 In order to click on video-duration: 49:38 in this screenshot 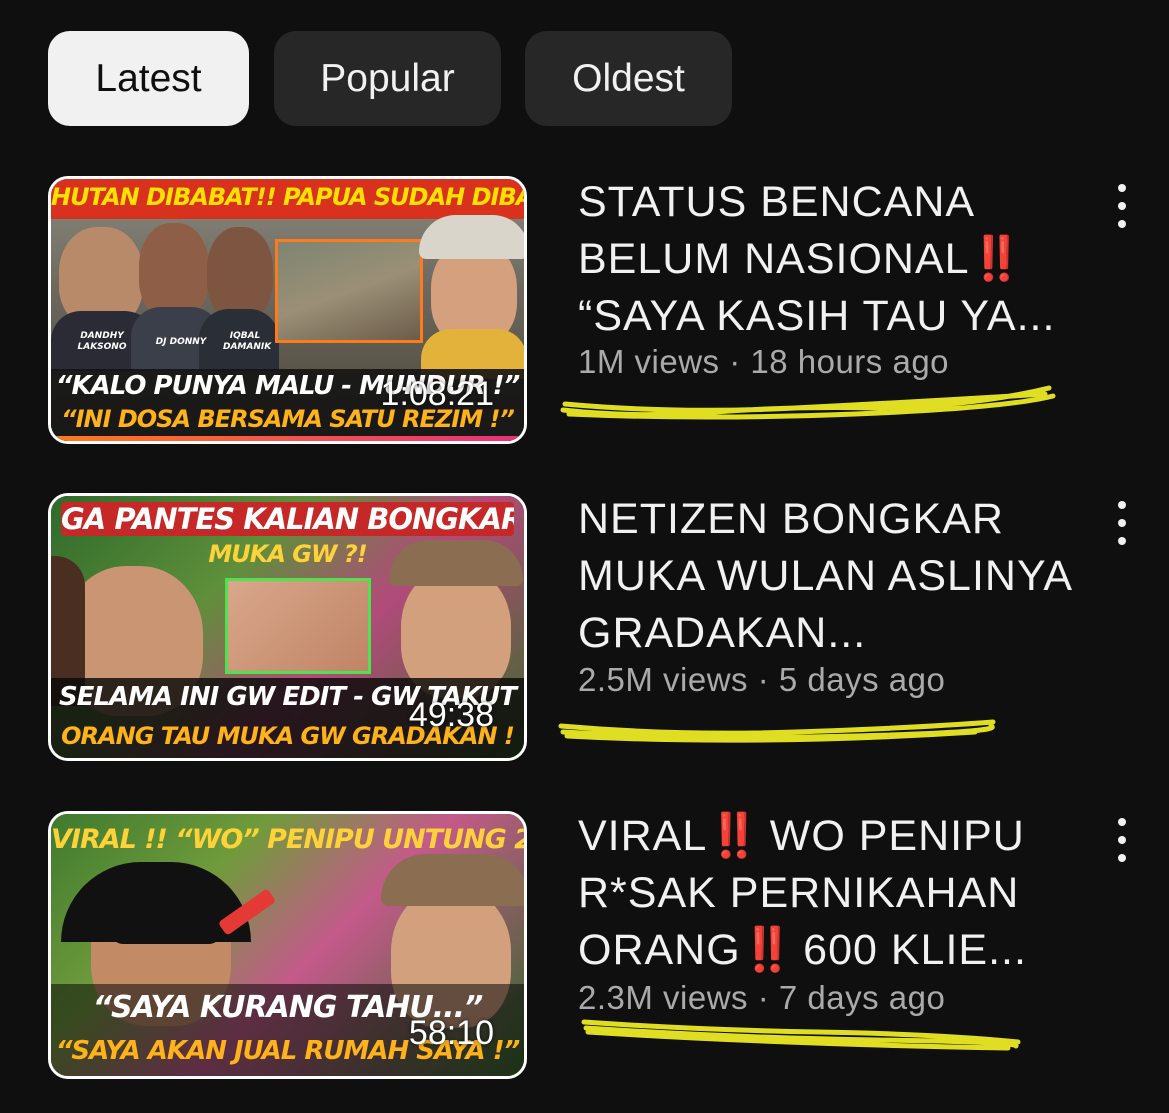, I will do `click(451, 715)`.